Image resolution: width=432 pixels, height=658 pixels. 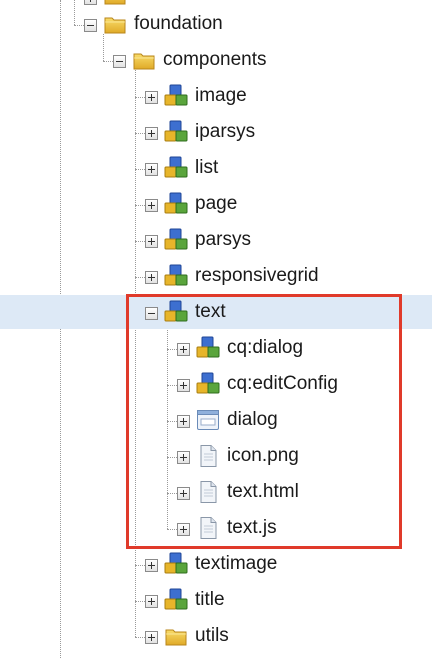 What do you see at coordinates (225, 132) in the screenshot?
I see `tree-node-label: iparsys` at bounding box center [225, 132].